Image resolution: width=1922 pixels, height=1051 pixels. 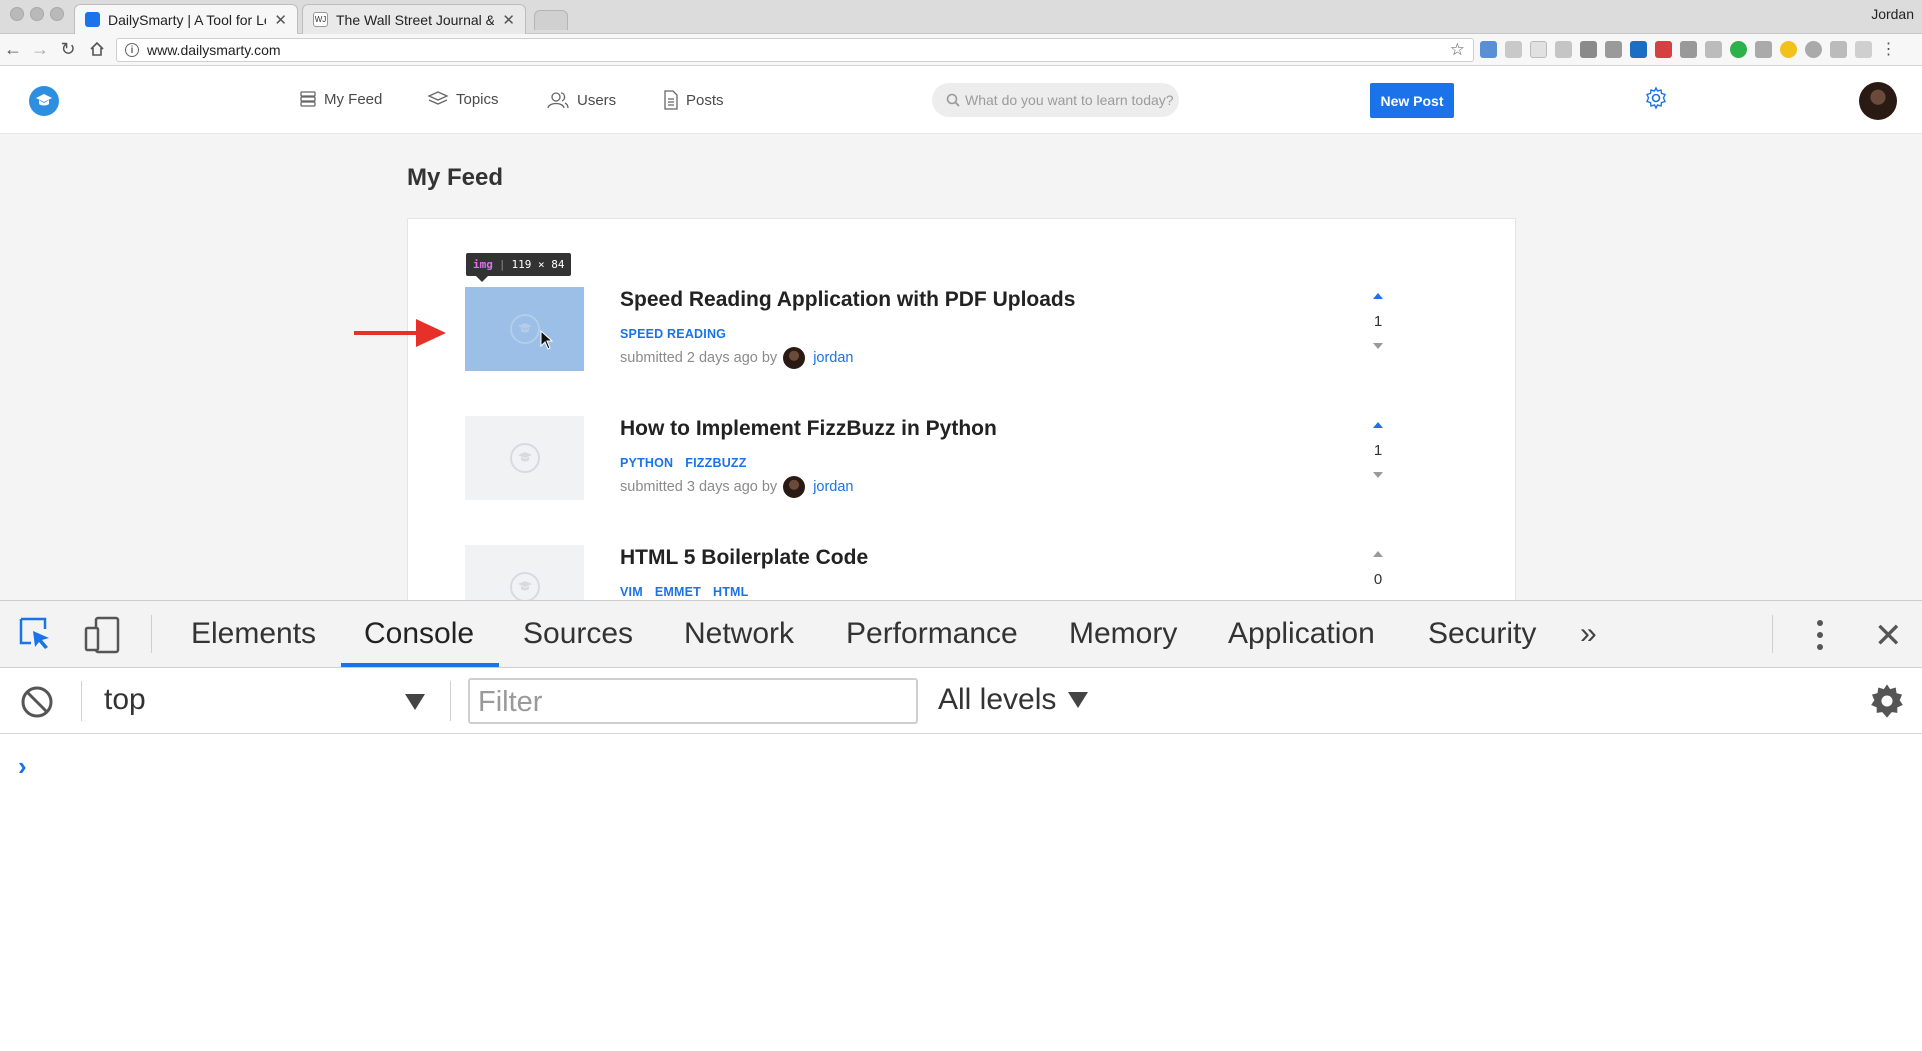 I want to click on browser-toolbar: ← → ↻ i www.dailysmarty.com ☆ ⋮, so click(x=961, y=50).